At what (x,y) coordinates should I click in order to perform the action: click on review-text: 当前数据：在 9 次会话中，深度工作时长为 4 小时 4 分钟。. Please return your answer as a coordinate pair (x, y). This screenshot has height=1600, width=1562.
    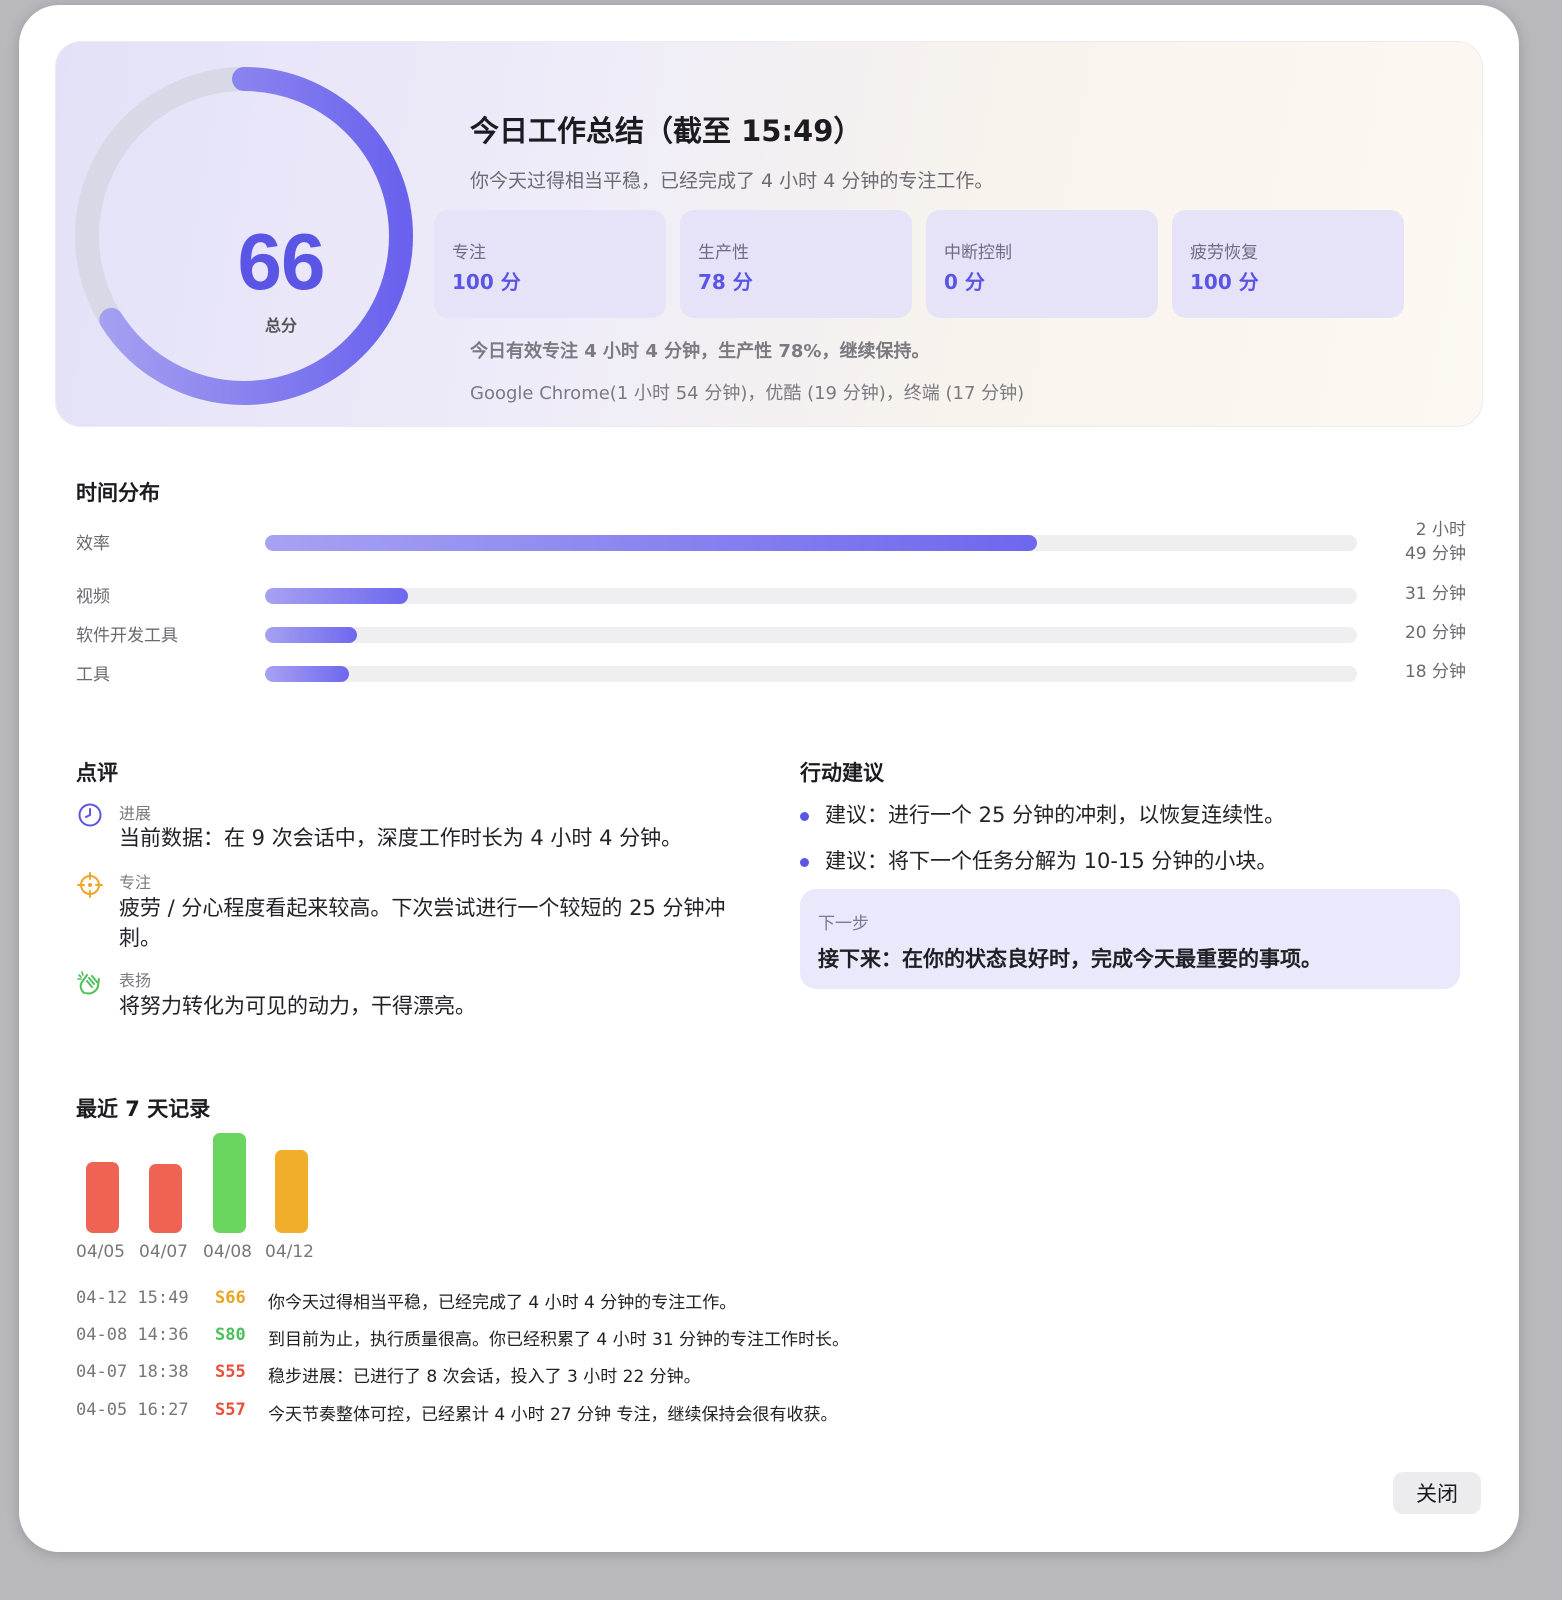
    Looking at the image, I should click on (401, 838).